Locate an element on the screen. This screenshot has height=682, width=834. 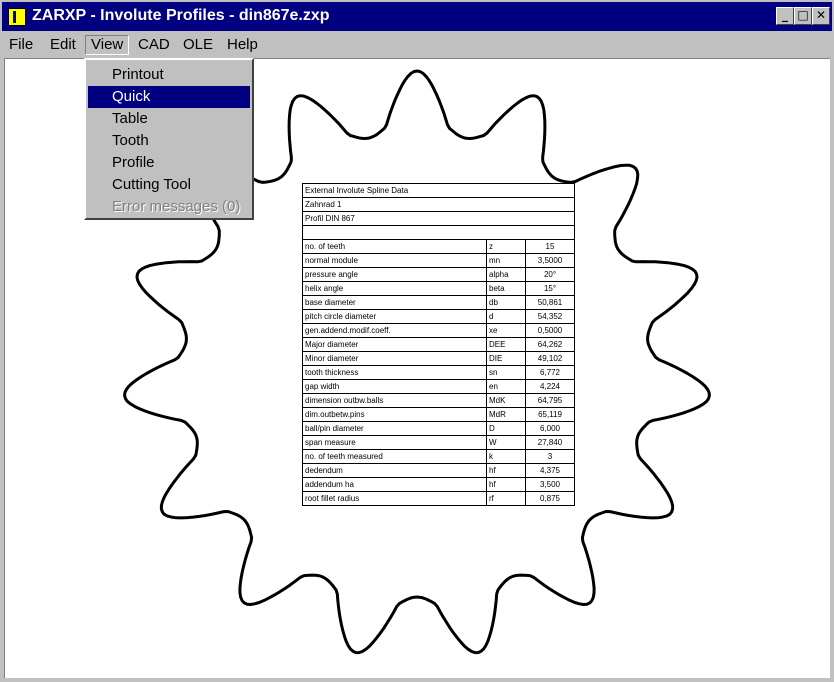
table-row: base diameter db 50,861 is located at coordinates (438, 302).